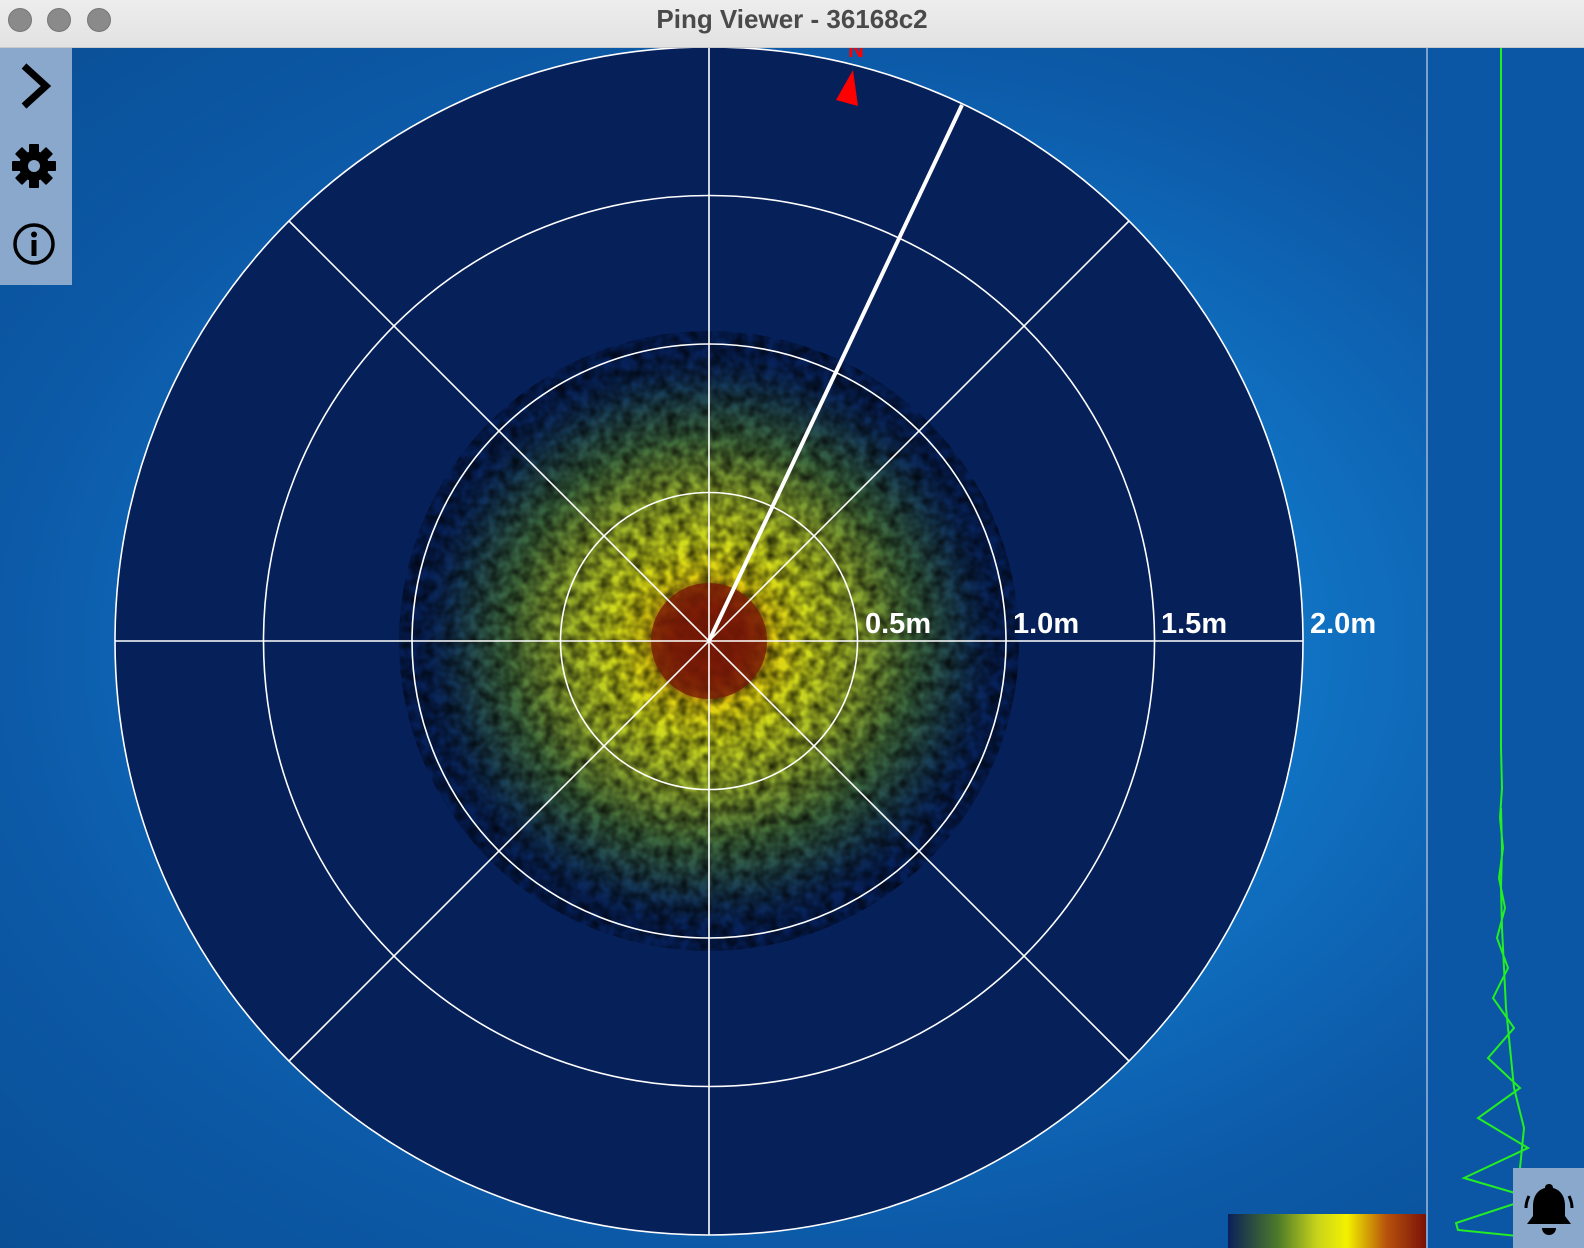  What do you see at coordinates (1194, 624) in the screenshot?
I see `range-label: 1.5m` at bounding box center [1194, 624].